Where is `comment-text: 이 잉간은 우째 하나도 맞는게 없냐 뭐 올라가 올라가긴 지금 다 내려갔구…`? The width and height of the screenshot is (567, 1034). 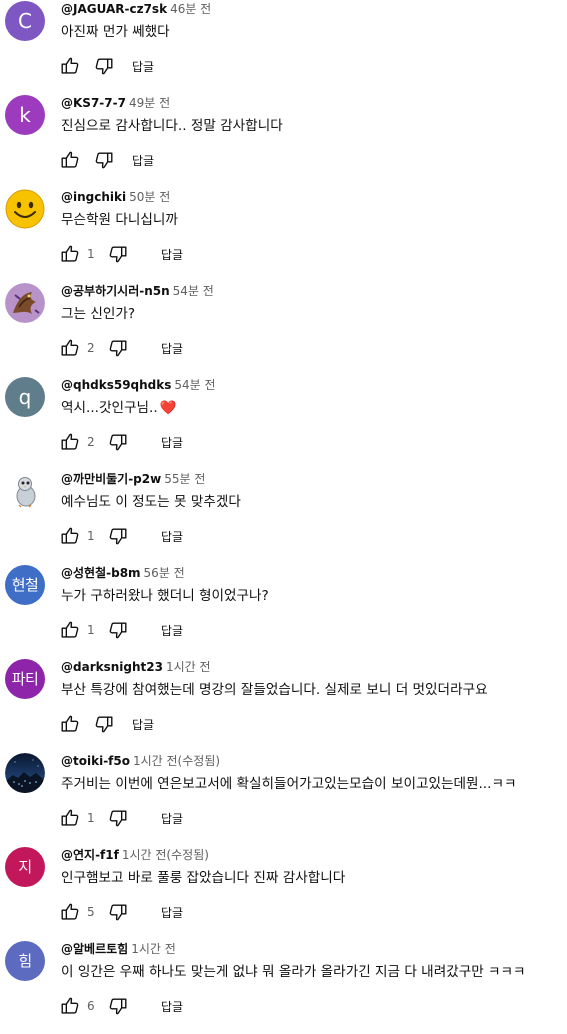
comment-text: 이 잉간은 우째 하나도 맞는게 없냐 뭐 올라가 올라가긴 지금 다 내려갔구… is located at coordinates (293, 972).